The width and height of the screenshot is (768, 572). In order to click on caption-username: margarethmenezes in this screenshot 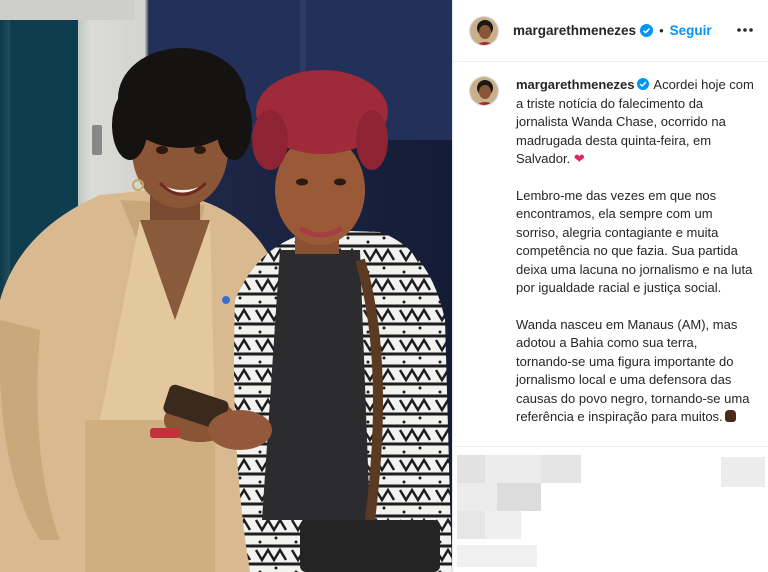, I will do `click(575, 84)`.